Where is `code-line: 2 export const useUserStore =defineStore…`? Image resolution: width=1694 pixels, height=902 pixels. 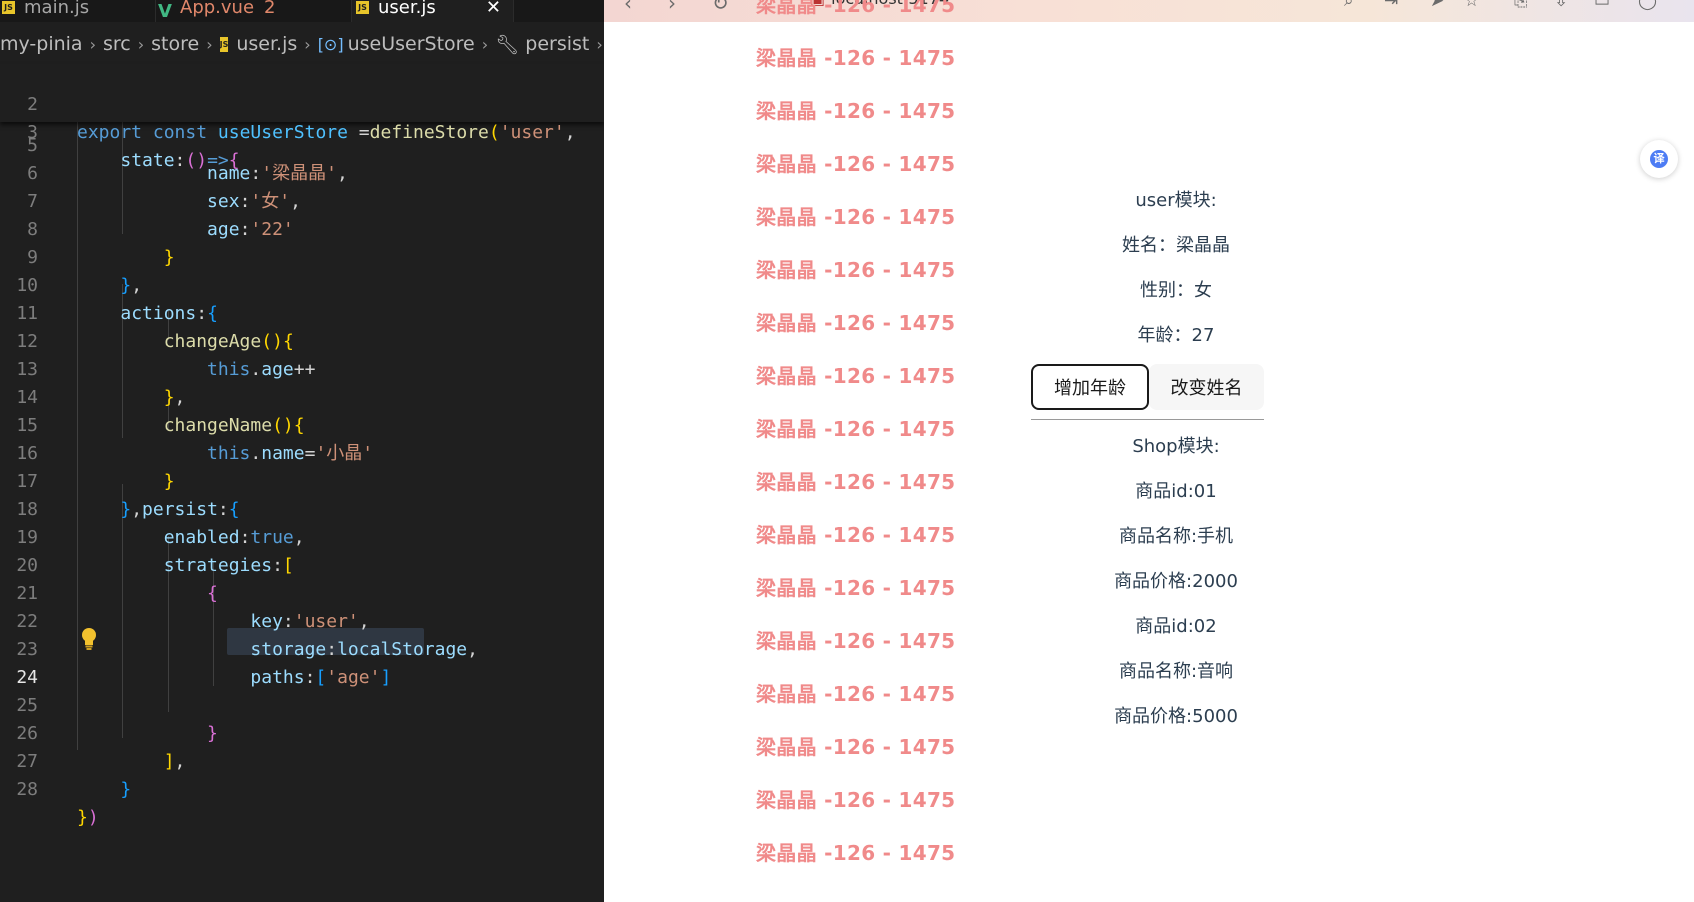 code-line: 2 export const useUserStore =defineStore… is located at coordinates (302, 103).